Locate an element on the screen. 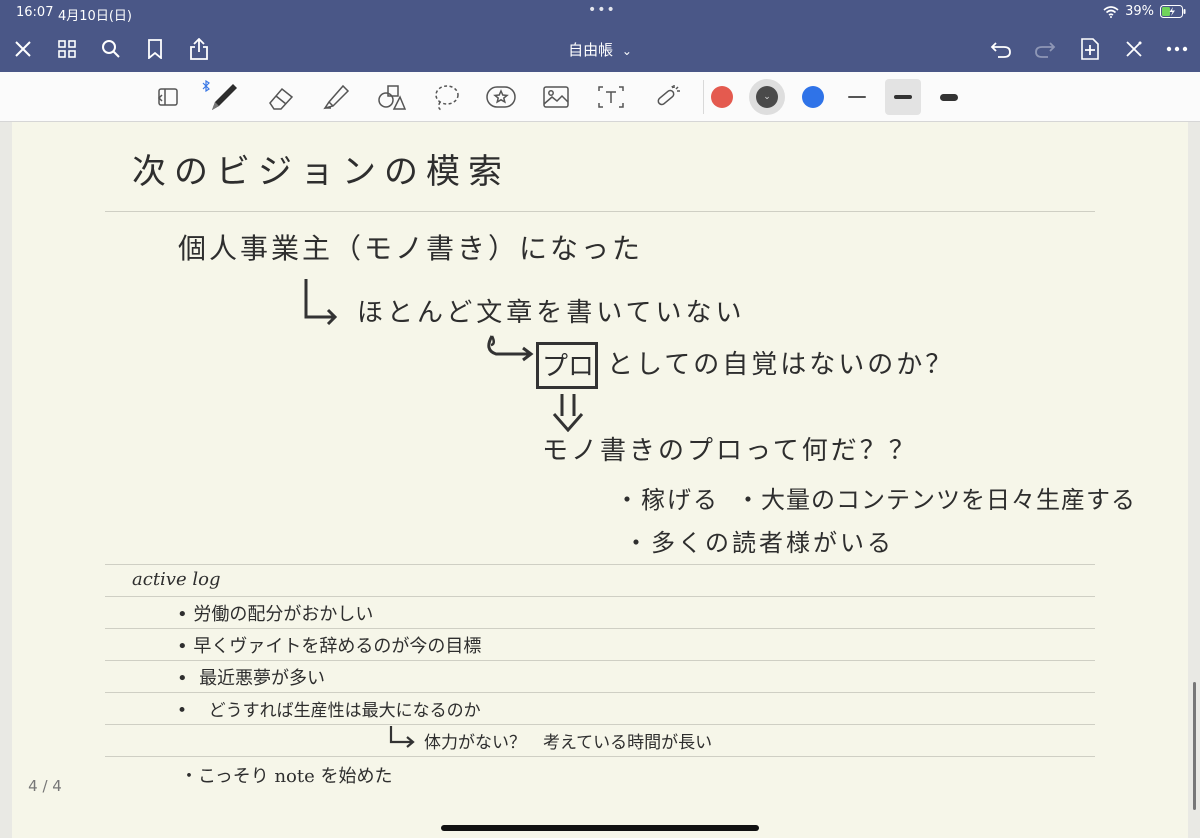 The image size is (1200, 838). more-icon is located at coordinates (1177, 49).